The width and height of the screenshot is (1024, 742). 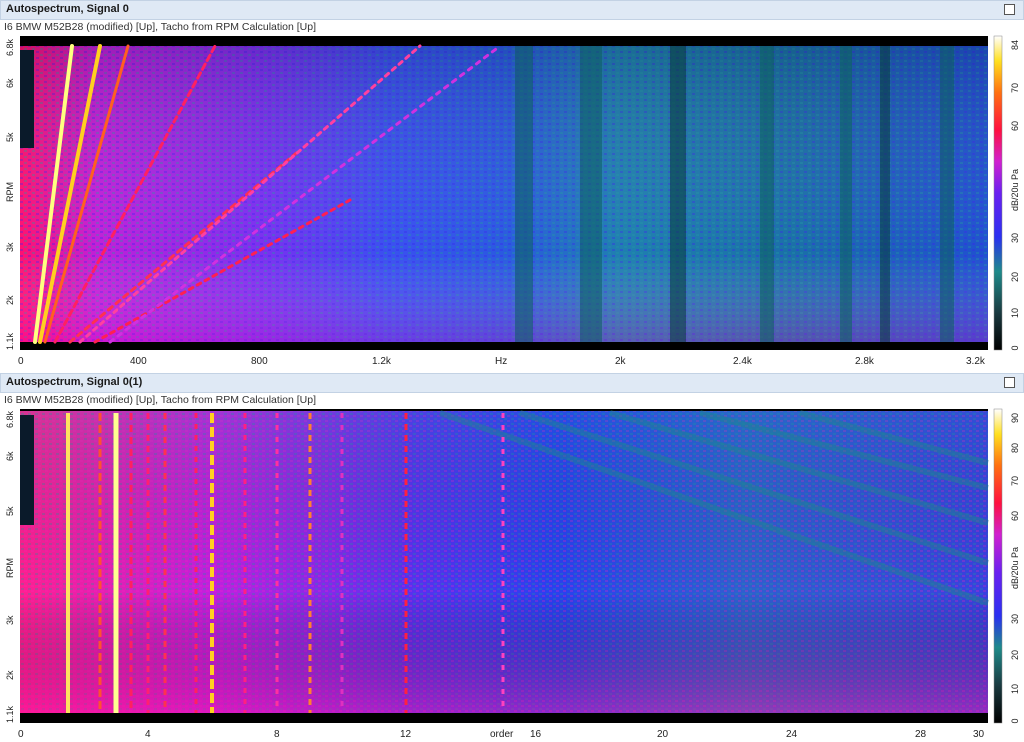 I want to click on y-axis-2: 1.1k 2k 3k RPM 5k 6k 6.8k, so click(x=10, y=566).